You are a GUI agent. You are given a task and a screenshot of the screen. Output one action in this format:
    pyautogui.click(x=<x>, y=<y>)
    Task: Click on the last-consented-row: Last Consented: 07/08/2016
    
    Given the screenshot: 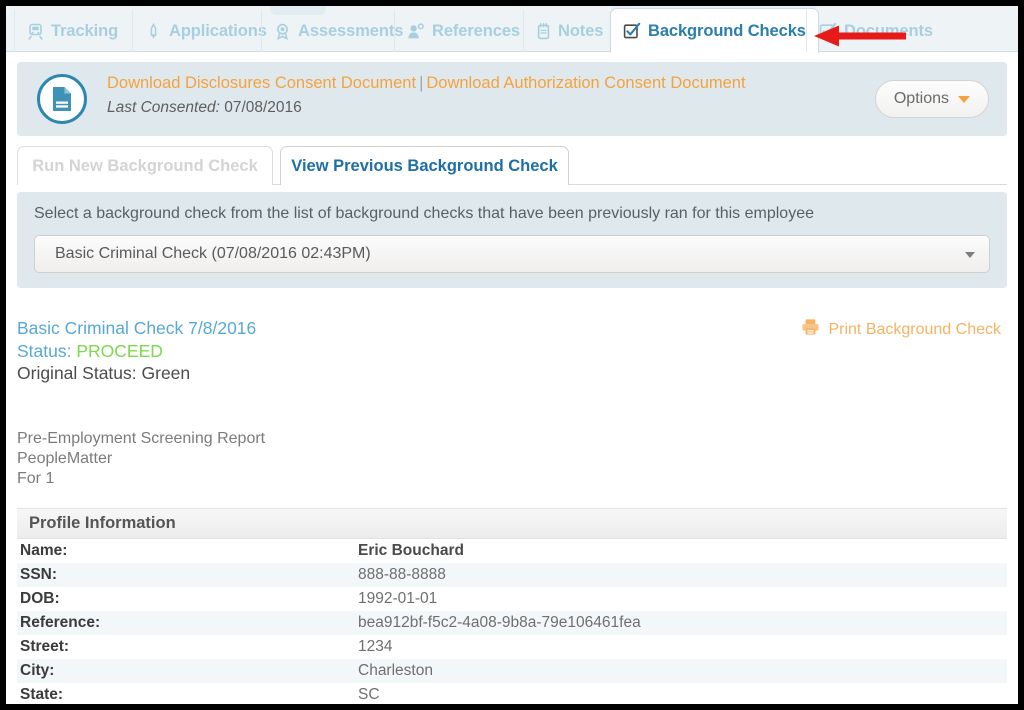 What is the action you would take?
    pyautogui.click(x=204, y=108)
    